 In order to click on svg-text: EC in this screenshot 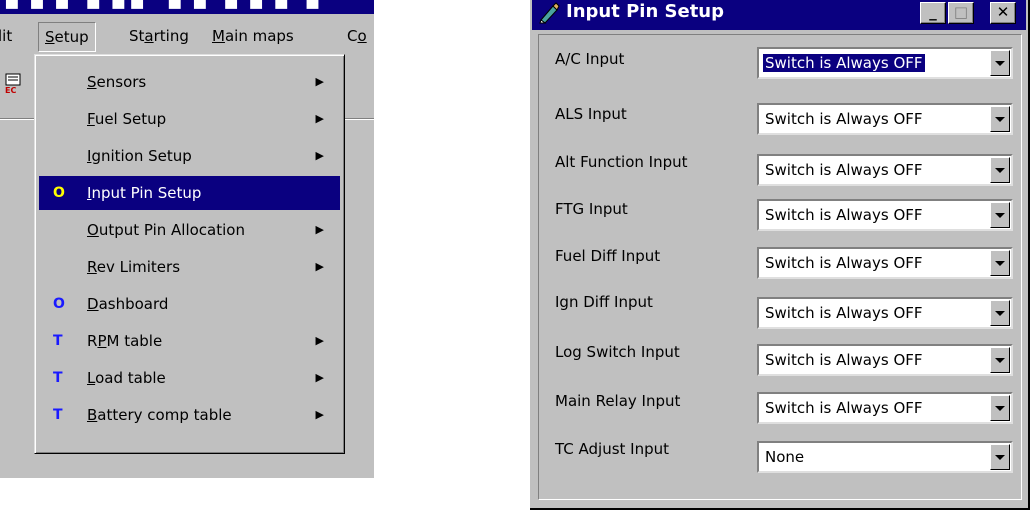, I will do `click(10, 90)`.